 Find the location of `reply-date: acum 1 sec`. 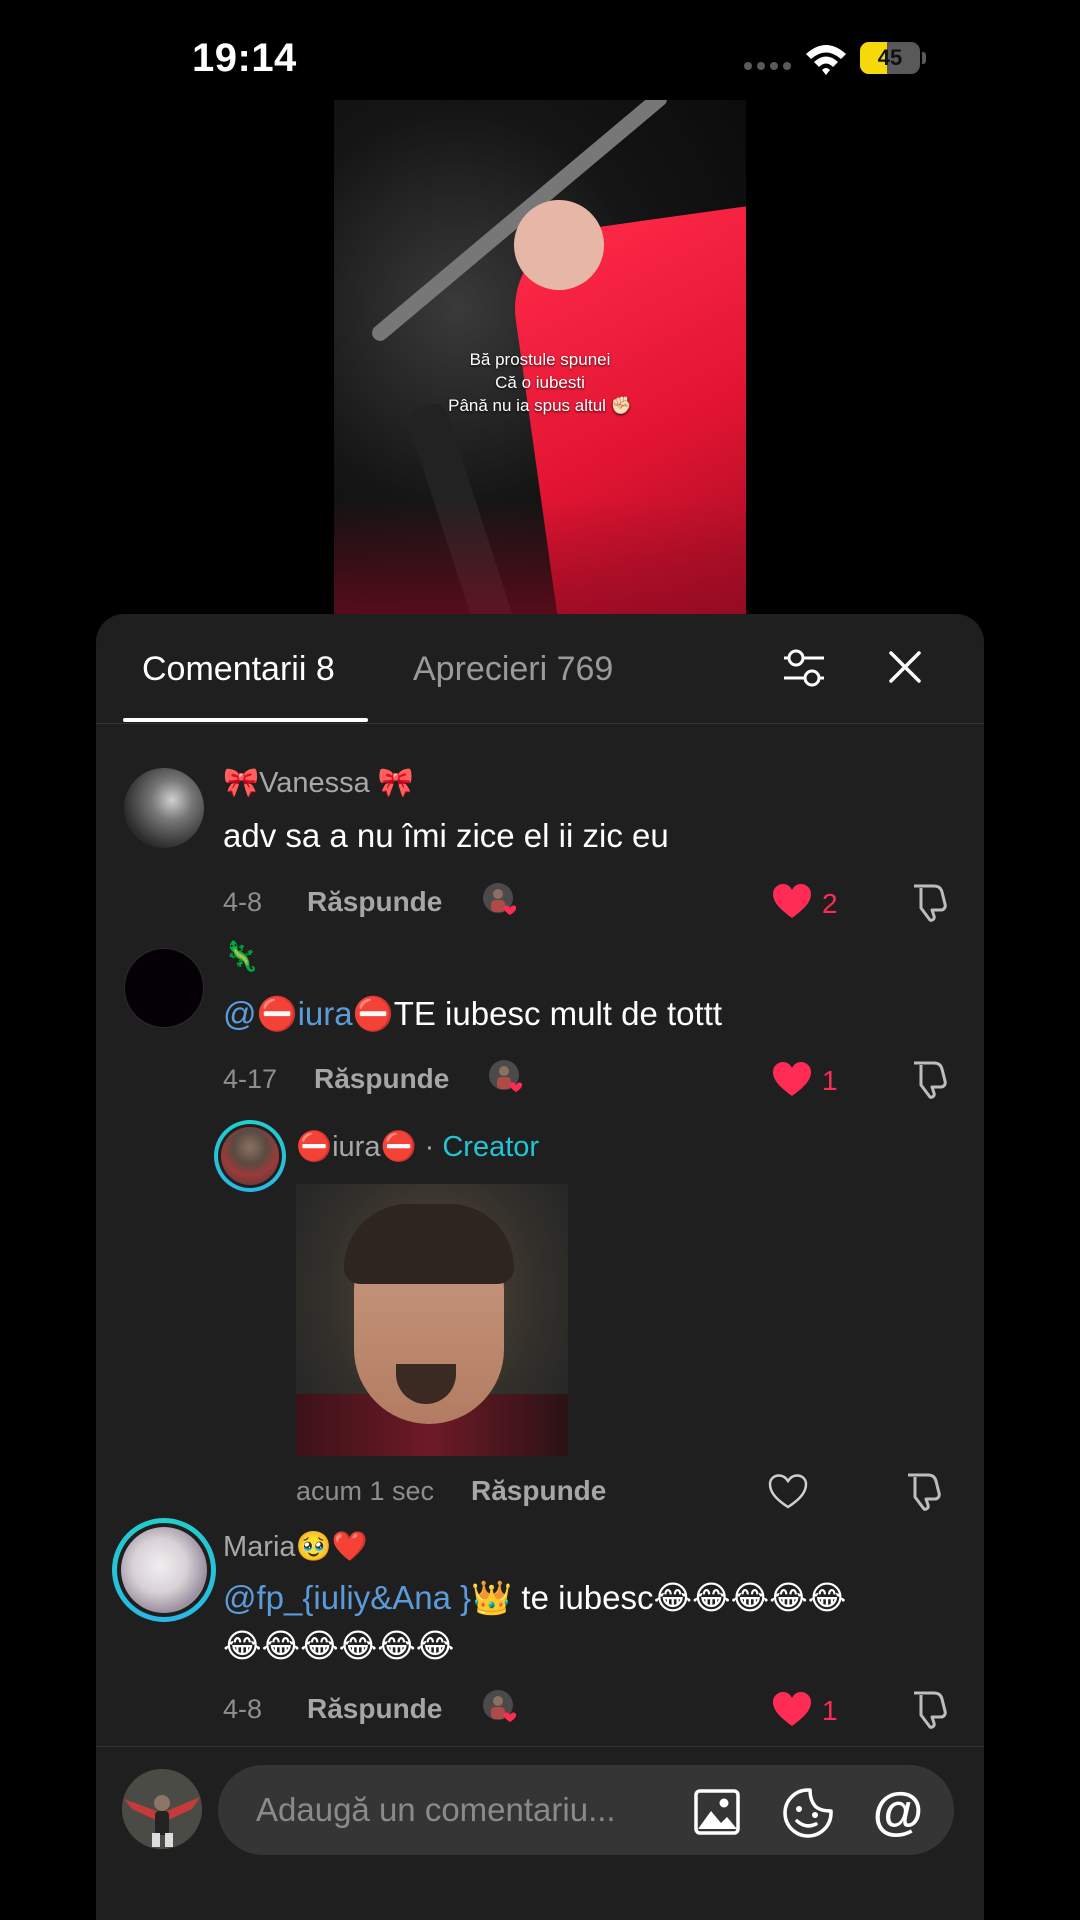

reply-date: acum 1 sec is located at coordinates (365, 1491).